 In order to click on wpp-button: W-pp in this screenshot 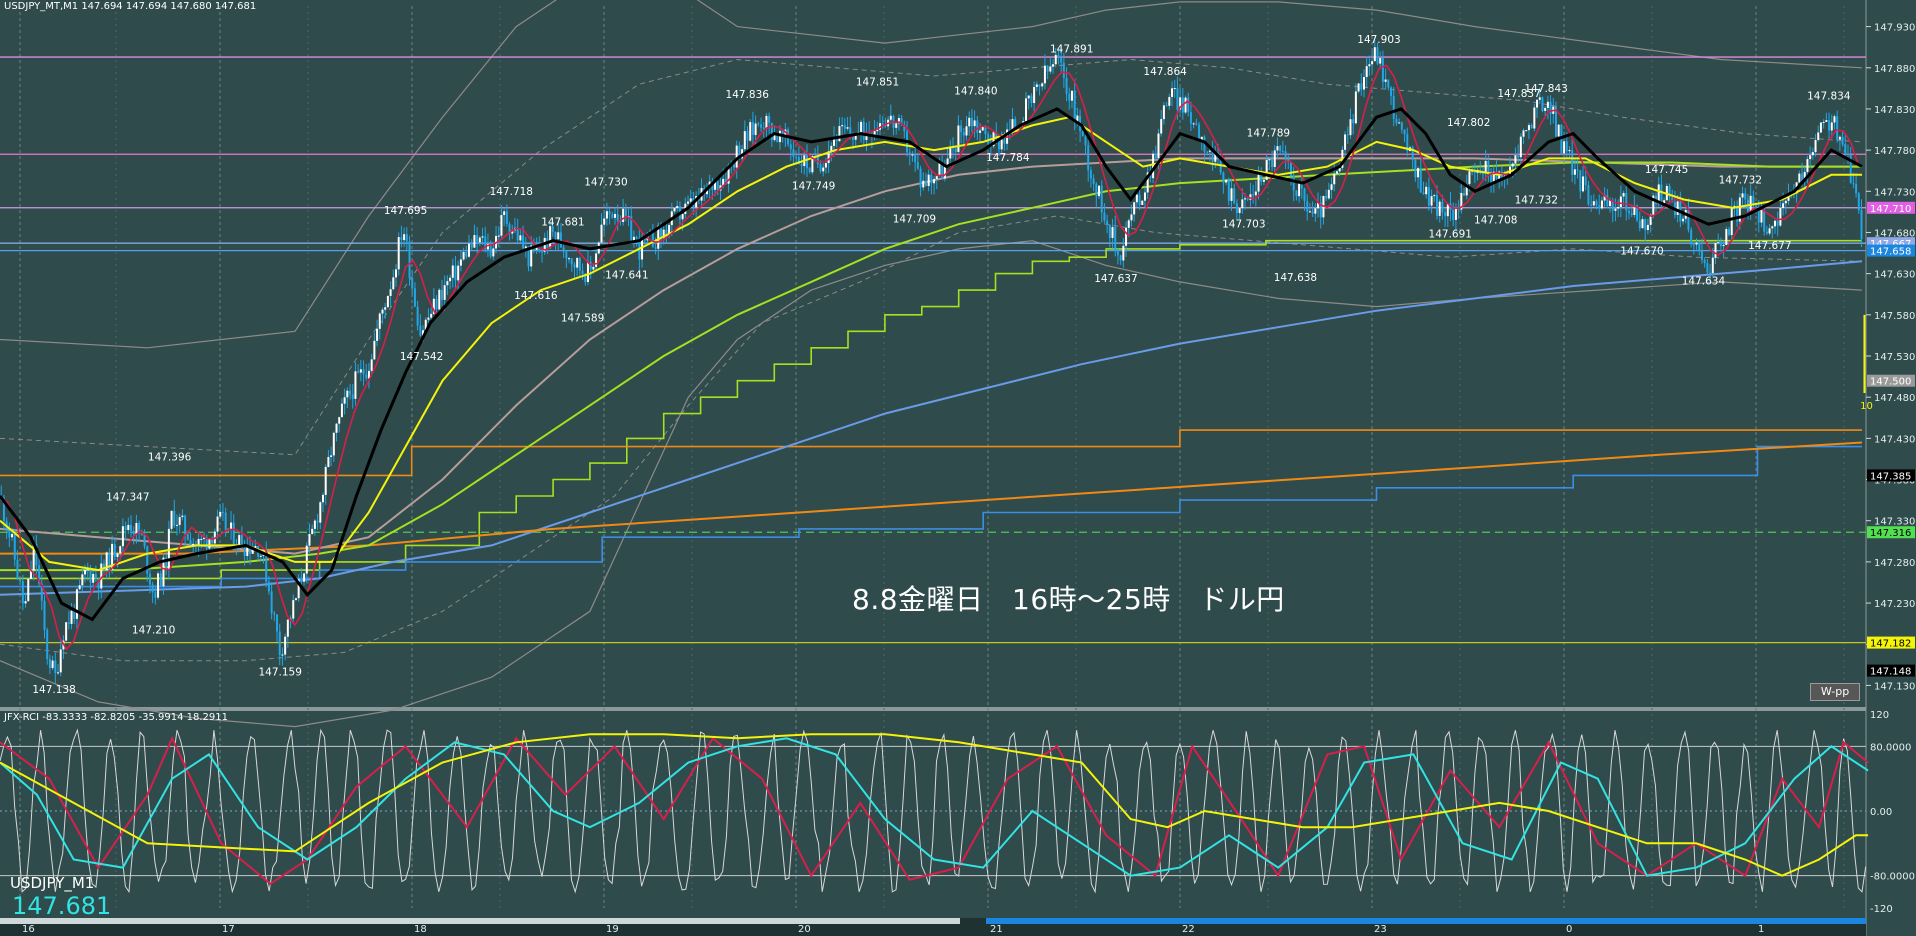, I will do `click(1835, 692)`.